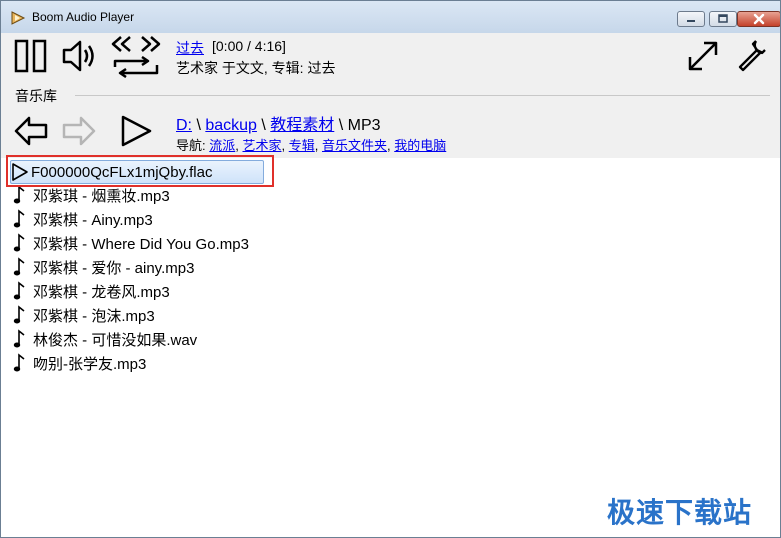 The image size is (781, 538). Describe the element at coordinates (18, 18) in the screenshot. I see `app-icon` at that location.